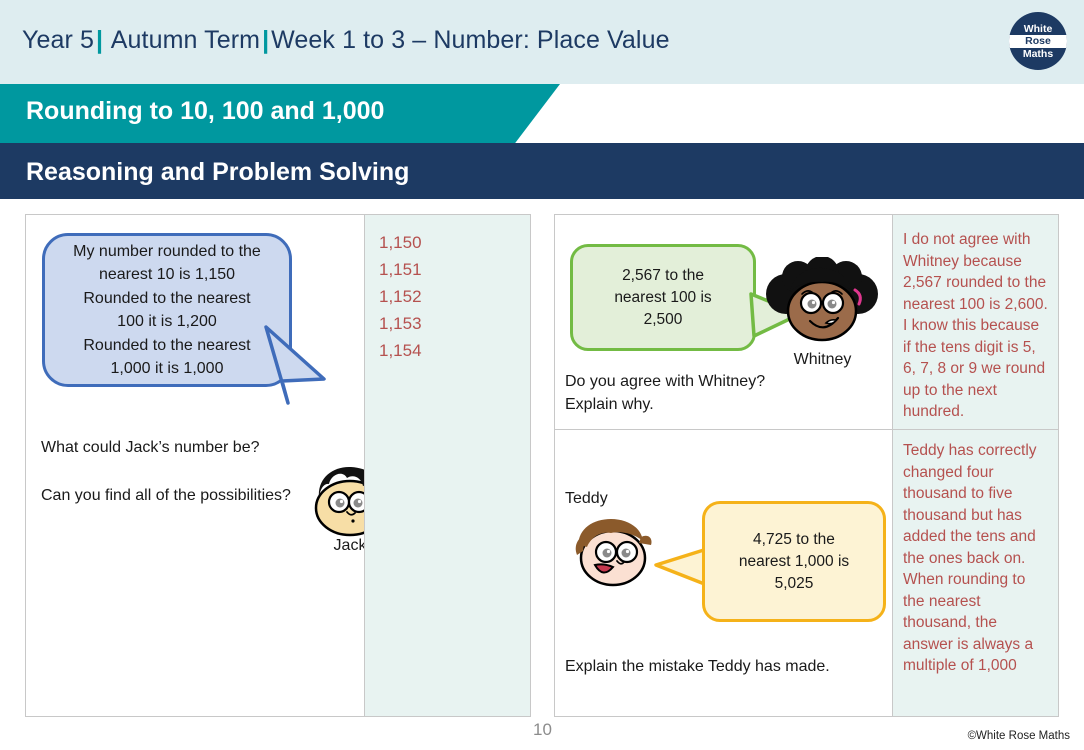  What do you see at coordinates (185, 40) in the screenshot?
I see `breadcrumb-term: Autumn Term` at bounding box center [185, 40].